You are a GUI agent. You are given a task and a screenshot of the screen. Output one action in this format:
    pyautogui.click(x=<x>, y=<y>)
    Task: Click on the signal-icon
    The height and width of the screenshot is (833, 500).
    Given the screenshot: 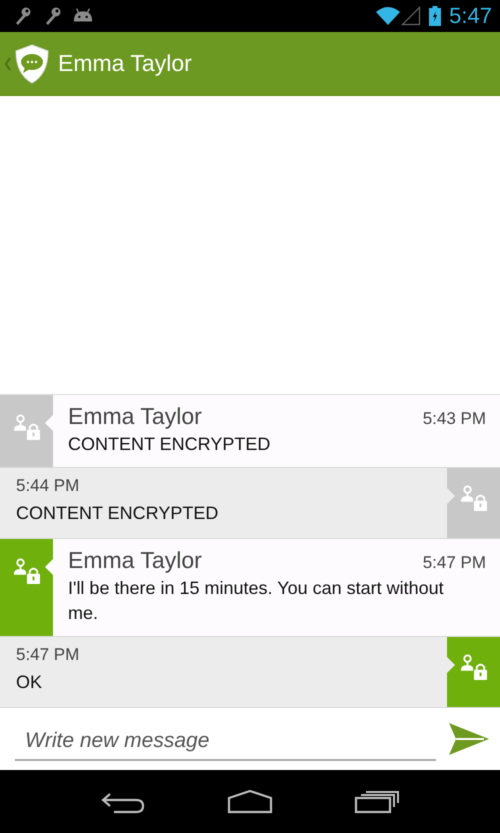 What is the action you would take?
    pyautogui.click(x=411, y=16)
    